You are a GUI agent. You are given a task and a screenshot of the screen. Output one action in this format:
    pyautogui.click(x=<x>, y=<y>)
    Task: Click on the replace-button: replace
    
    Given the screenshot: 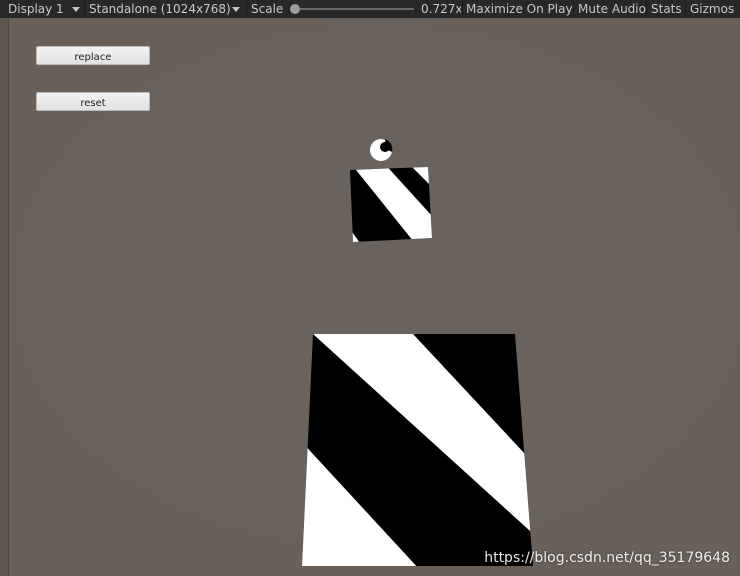 What is the action you would take?
    pyautogui.click(x=93, y=55)
    